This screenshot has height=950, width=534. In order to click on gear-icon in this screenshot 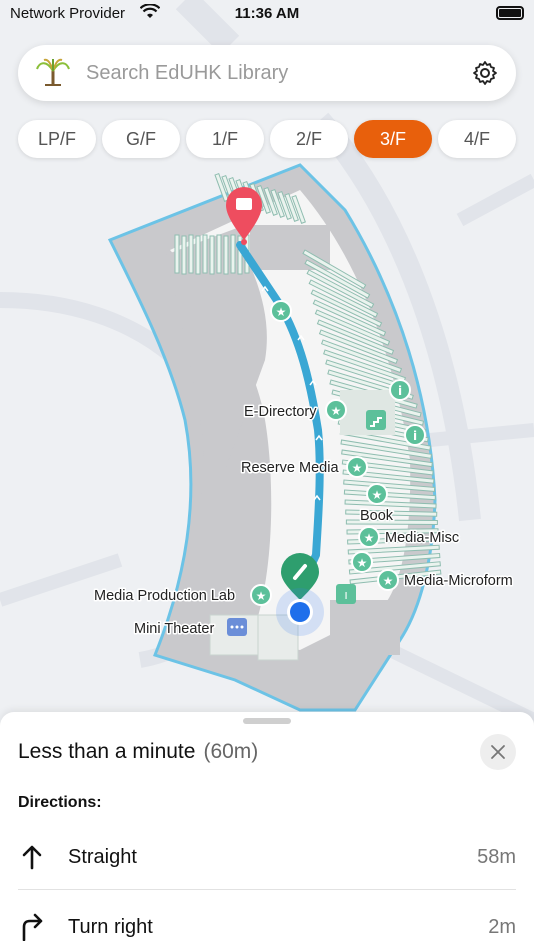, I will do `click(485, 73)`.